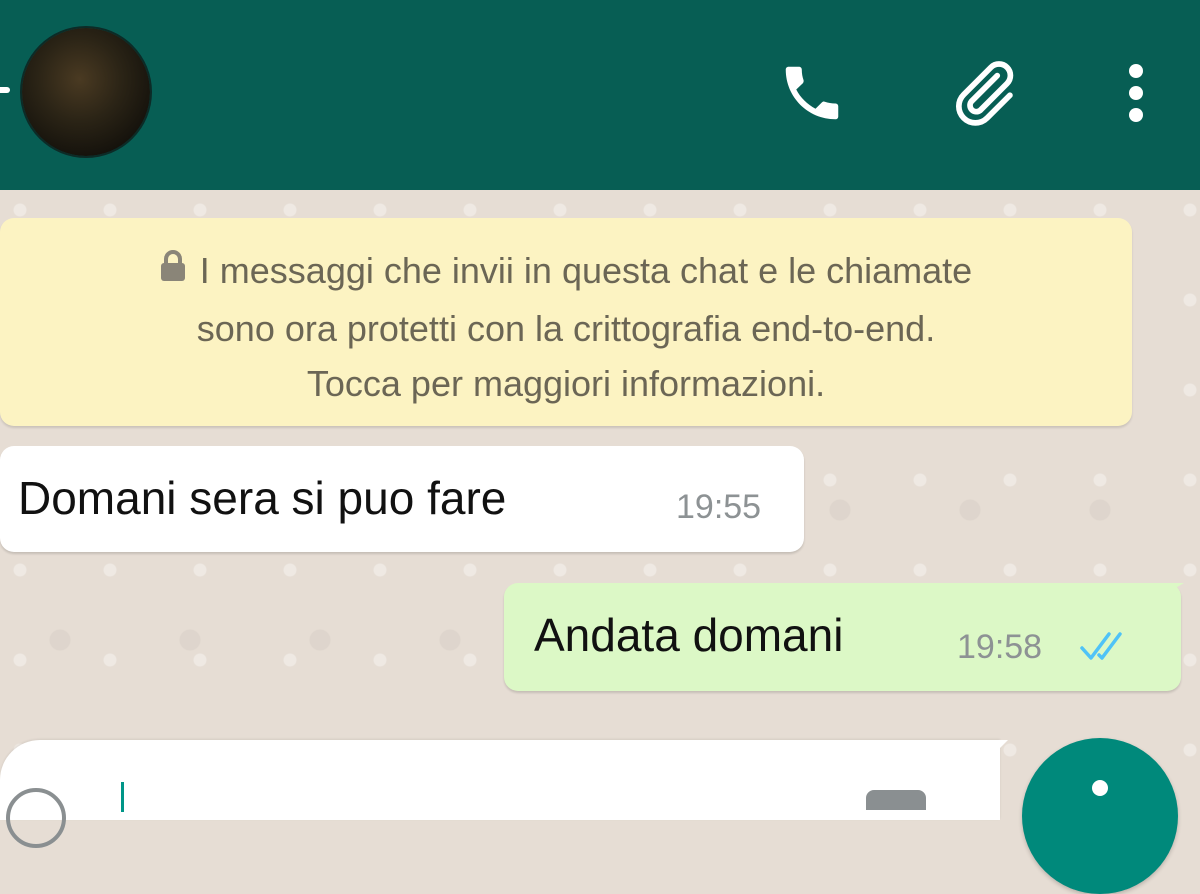 The width and height of the screenshot is (1200, 894). I want to click on incoming-message: Domani sera si puo fare 19:55, so click(402, 499).